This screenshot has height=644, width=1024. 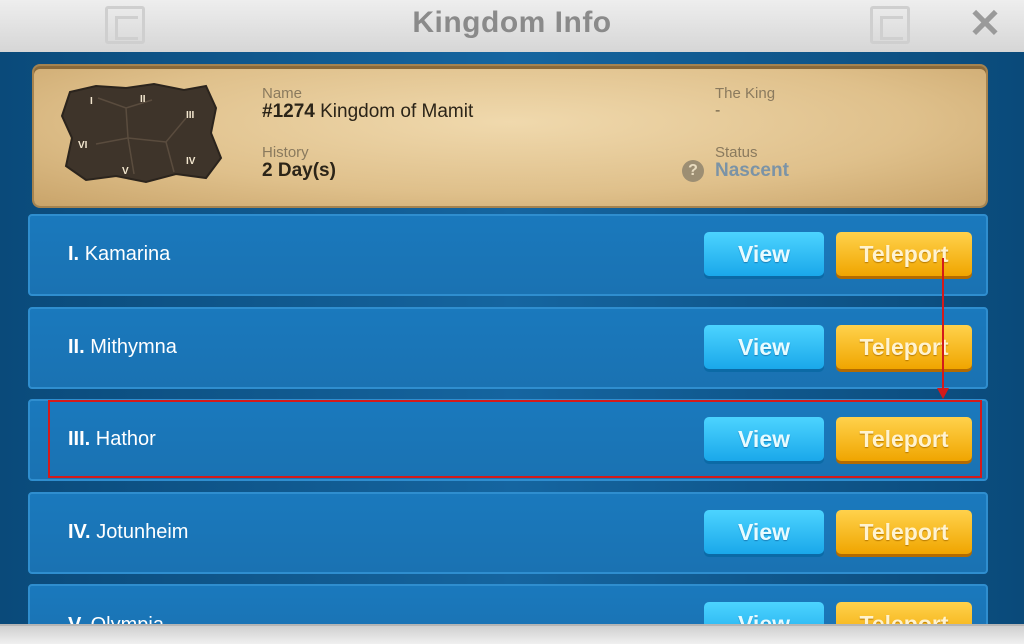 What do you see at coordinates (512, 634) in the screenshot?
I see `bottom-bar` at bounding box center [512, 634].